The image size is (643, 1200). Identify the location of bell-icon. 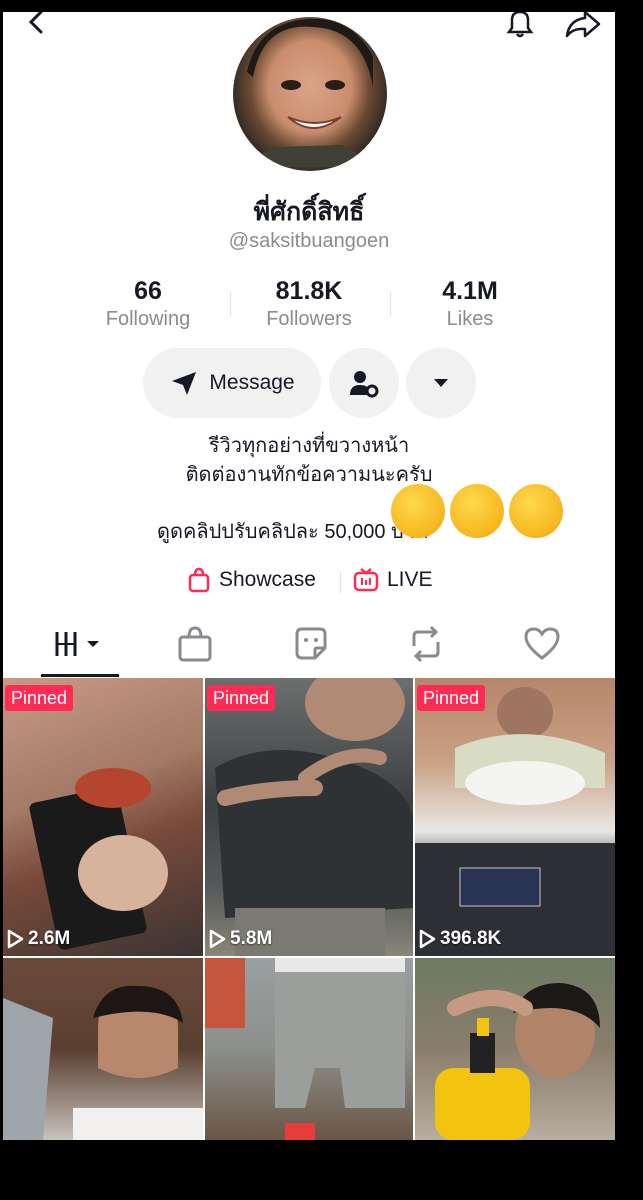
(520, 26).